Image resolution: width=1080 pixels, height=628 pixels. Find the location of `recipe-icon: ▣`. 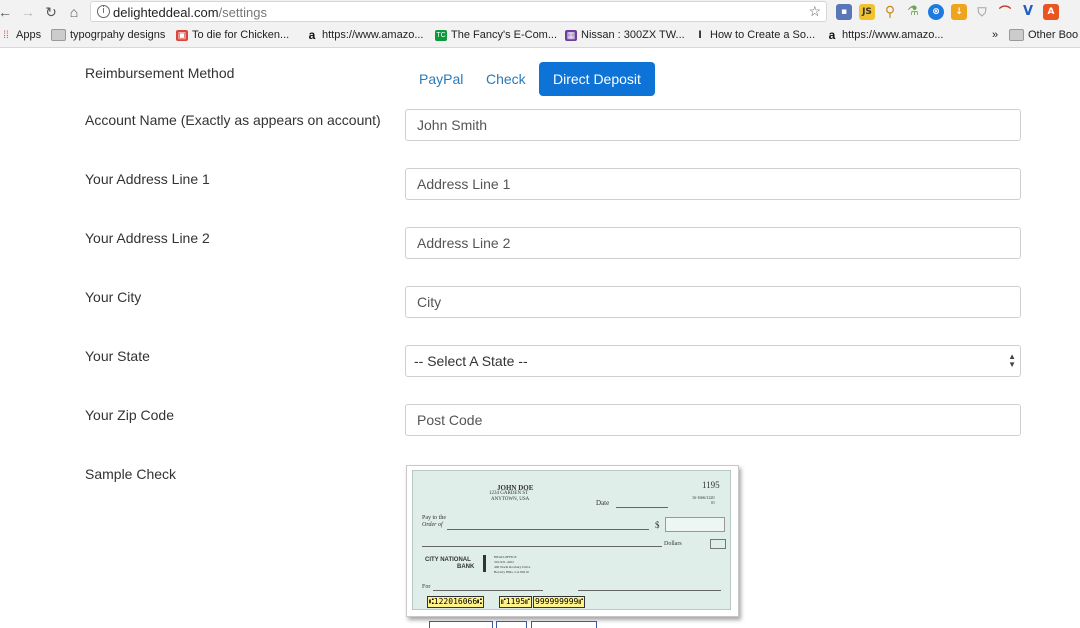

recipe-icon: ▣ is located at coordinates (182, 35).